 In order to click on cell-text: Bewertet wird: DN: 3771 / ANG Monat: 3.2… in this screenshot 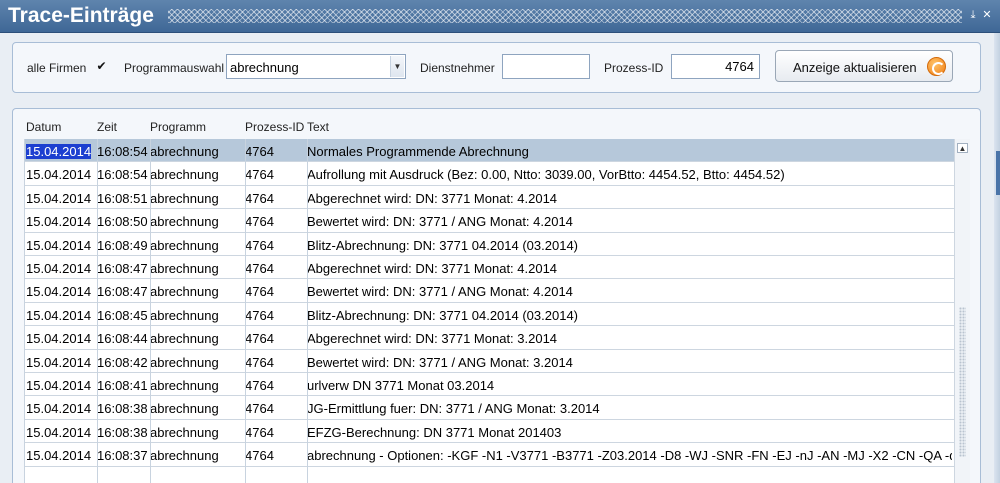, I will do `click(629, 361)`.